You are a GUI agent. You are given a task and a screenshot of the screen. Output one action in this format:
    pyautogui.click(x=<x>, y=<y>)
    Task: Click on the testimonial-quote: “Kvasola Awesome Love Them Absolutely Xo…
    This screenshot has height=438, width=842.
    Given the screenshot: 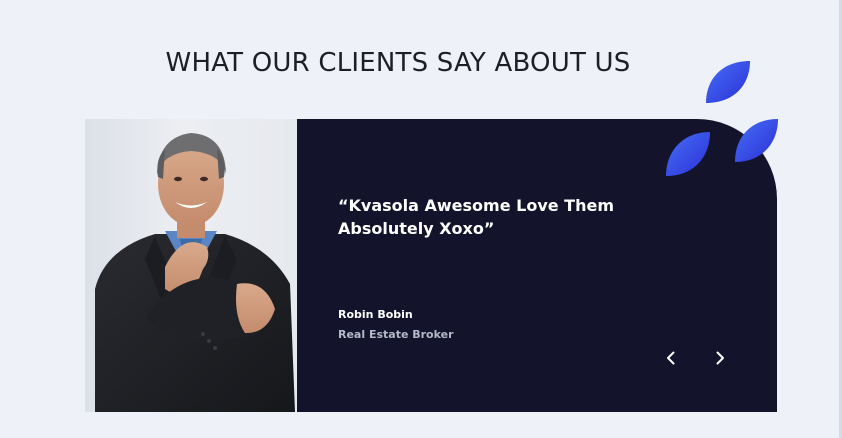 What is the action you would take?
    pyautogui.click(x=476, y=217)
    